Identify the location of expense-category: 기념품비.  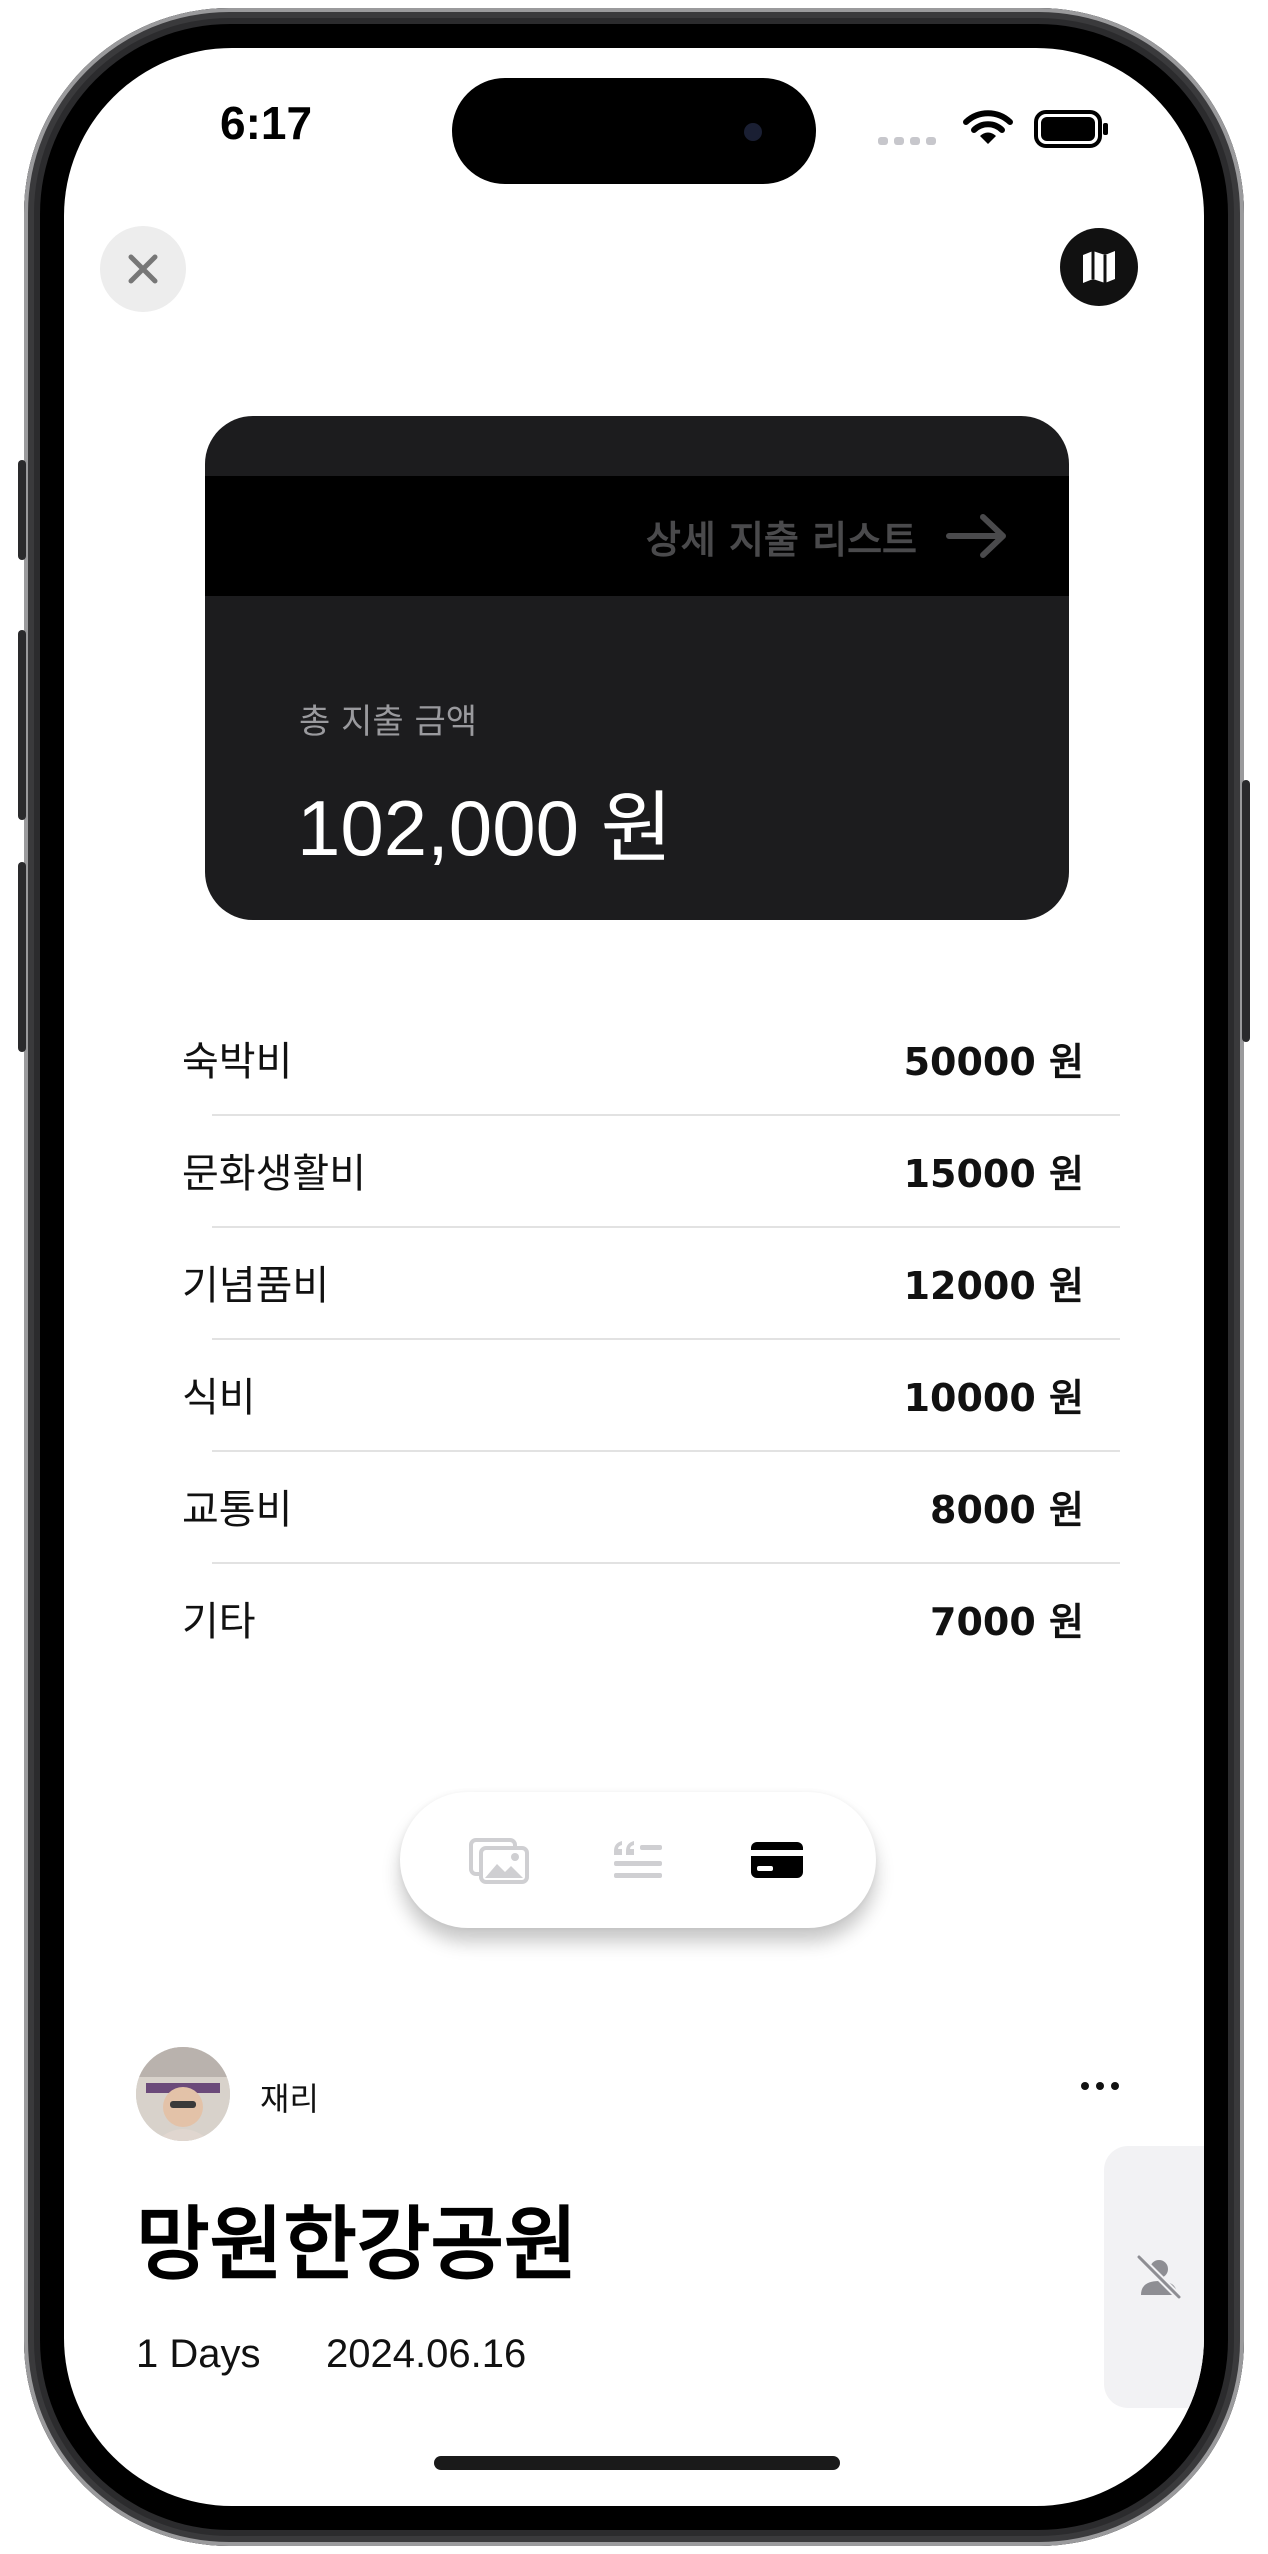
(256, 1286).